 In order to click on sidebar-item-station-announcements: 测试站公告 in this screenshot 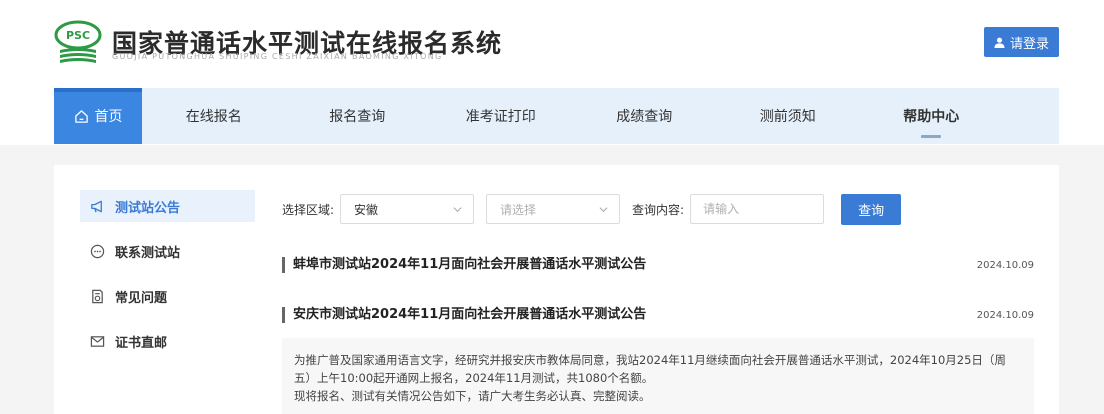, I will do `click(167, 206)`.